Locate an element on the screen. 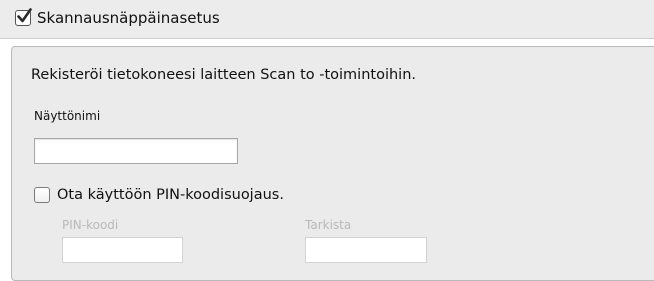 This screenshot has width=654, height=281. display-name-input is located at coordinates (136, 151).